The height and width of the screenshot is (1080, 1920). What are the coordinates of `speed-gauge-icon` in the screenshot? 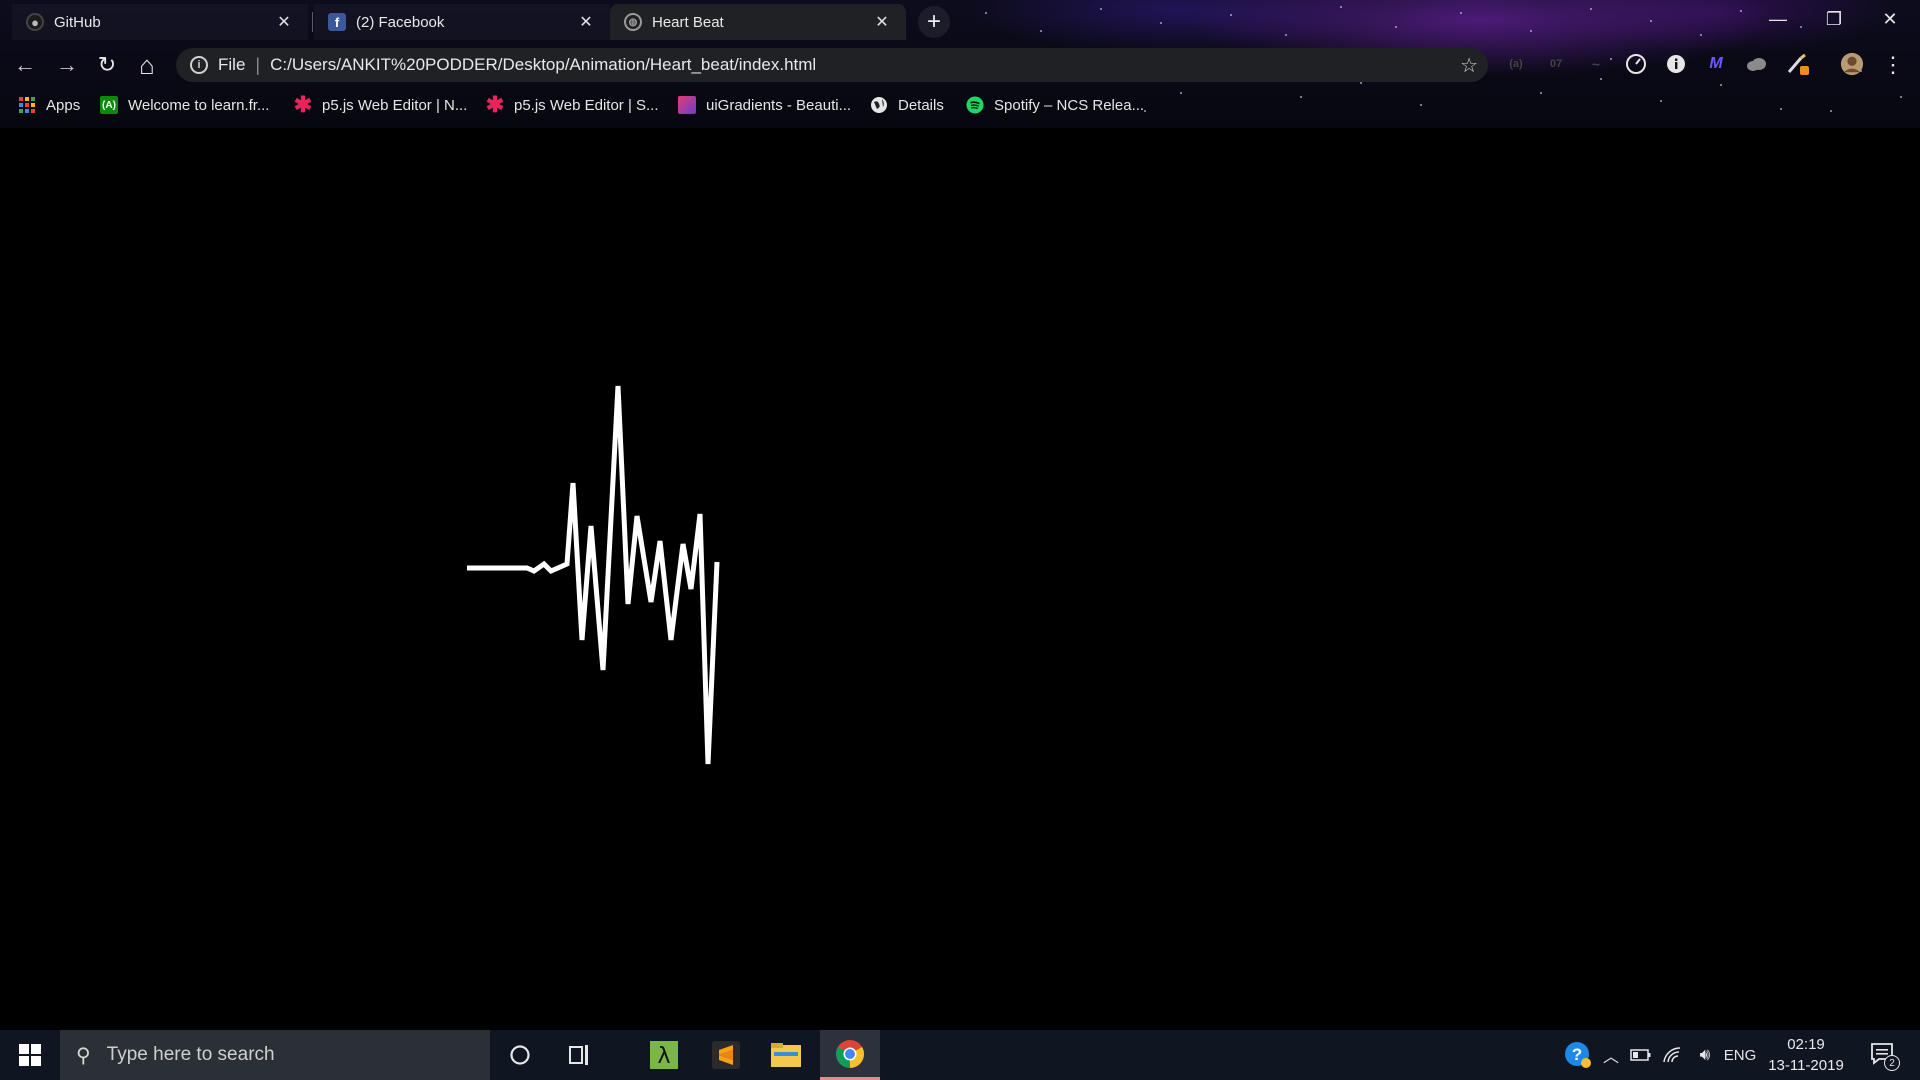 It's located at (1636, 64).